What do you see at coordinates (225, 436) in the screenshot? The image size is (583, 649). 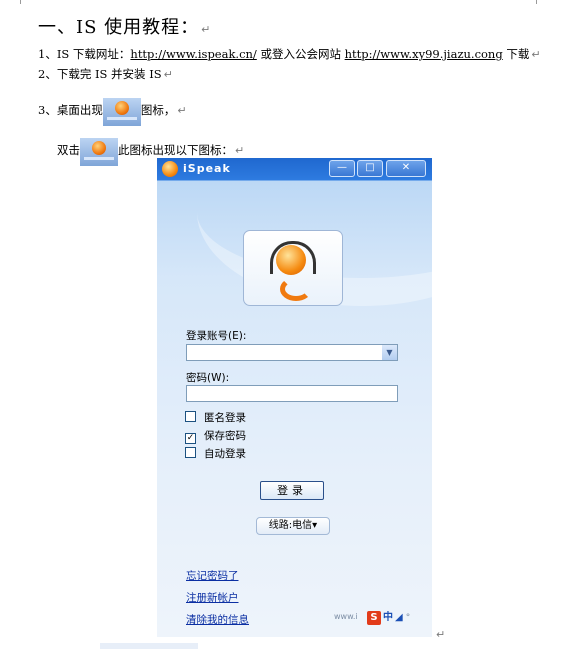 I see `option-label: 保存密码` at bounding box center [225, 436].